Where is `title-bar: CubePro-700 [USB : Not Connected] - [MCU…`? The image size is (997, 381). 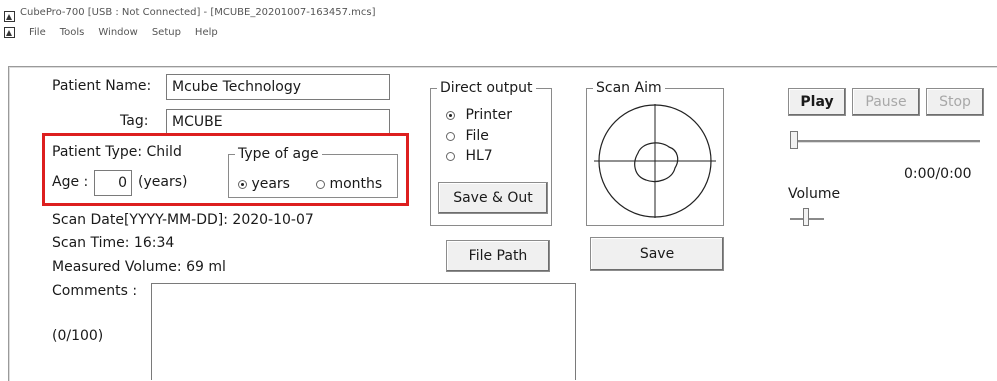 title-bar: CubePro-700 [USB : Not Connected] - [MCU… is located at coordinates (190, 13).